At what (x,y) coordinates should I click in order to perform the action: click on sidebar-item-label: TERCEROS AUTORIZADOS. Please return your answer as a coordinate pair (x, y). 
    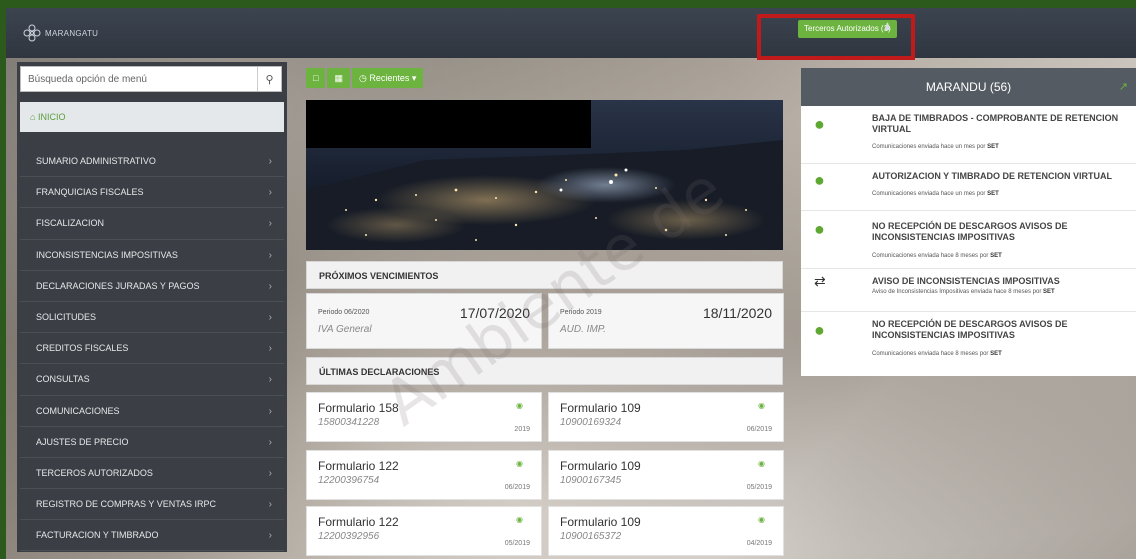
    Looking at the image, I should click on (94, 472).